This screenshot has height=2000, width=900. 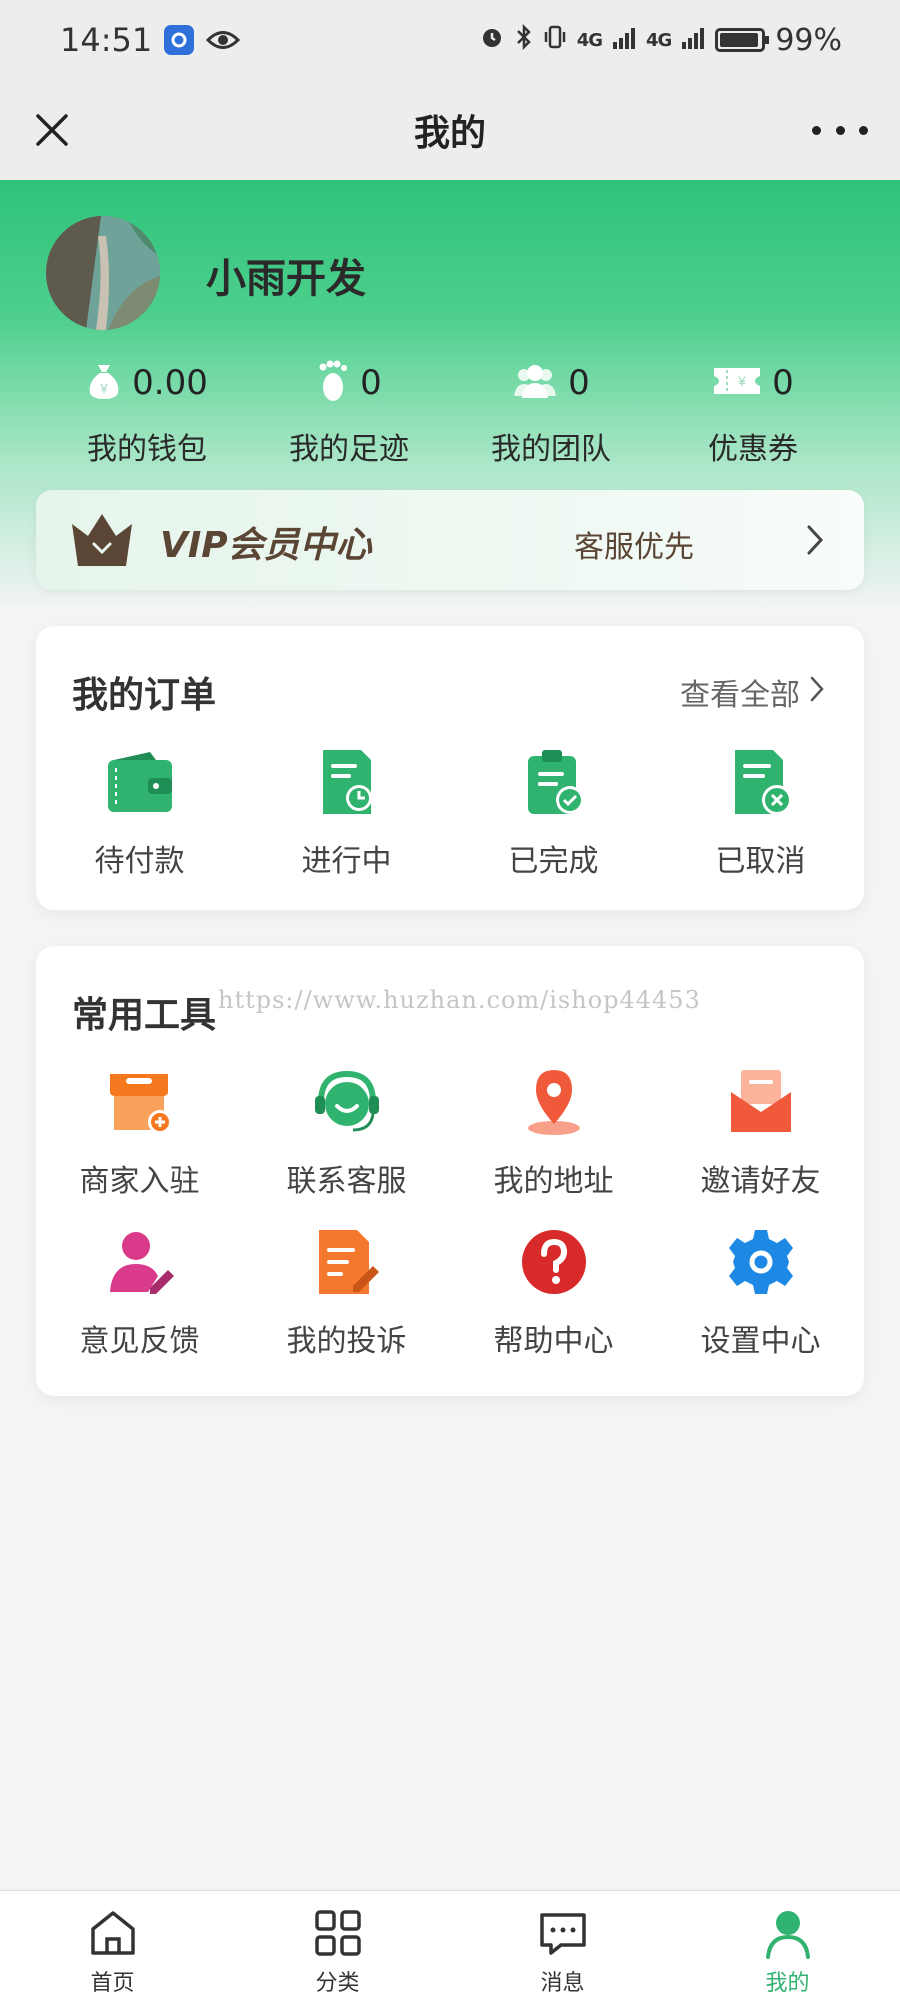 I want to click on tool-feedback: 意见反馈, so click(x=139, y=1293).